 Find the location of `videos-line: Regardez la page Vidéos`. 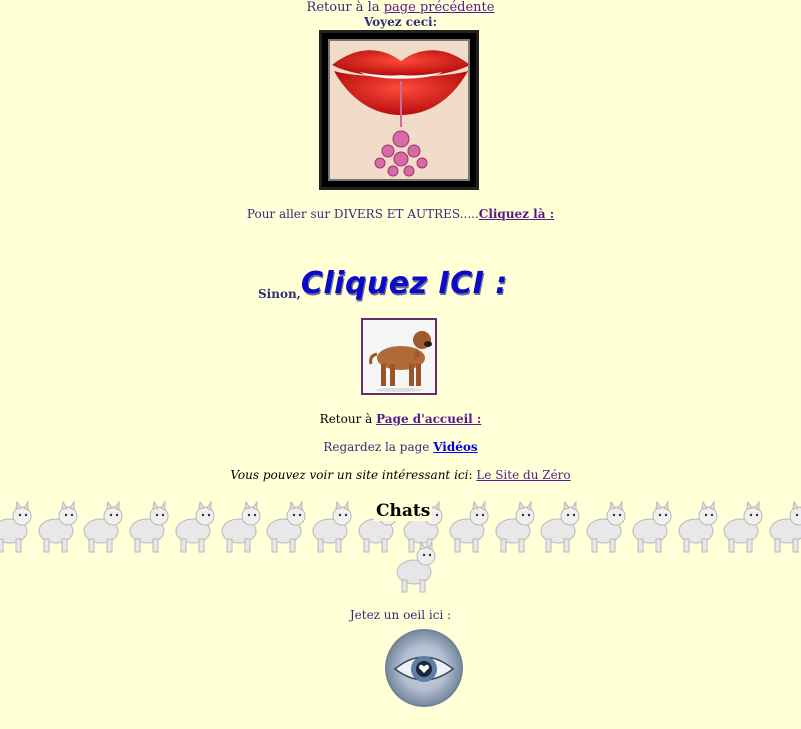

videos-line: Regardez la page Vidéos is located at coordinates (400, 447).